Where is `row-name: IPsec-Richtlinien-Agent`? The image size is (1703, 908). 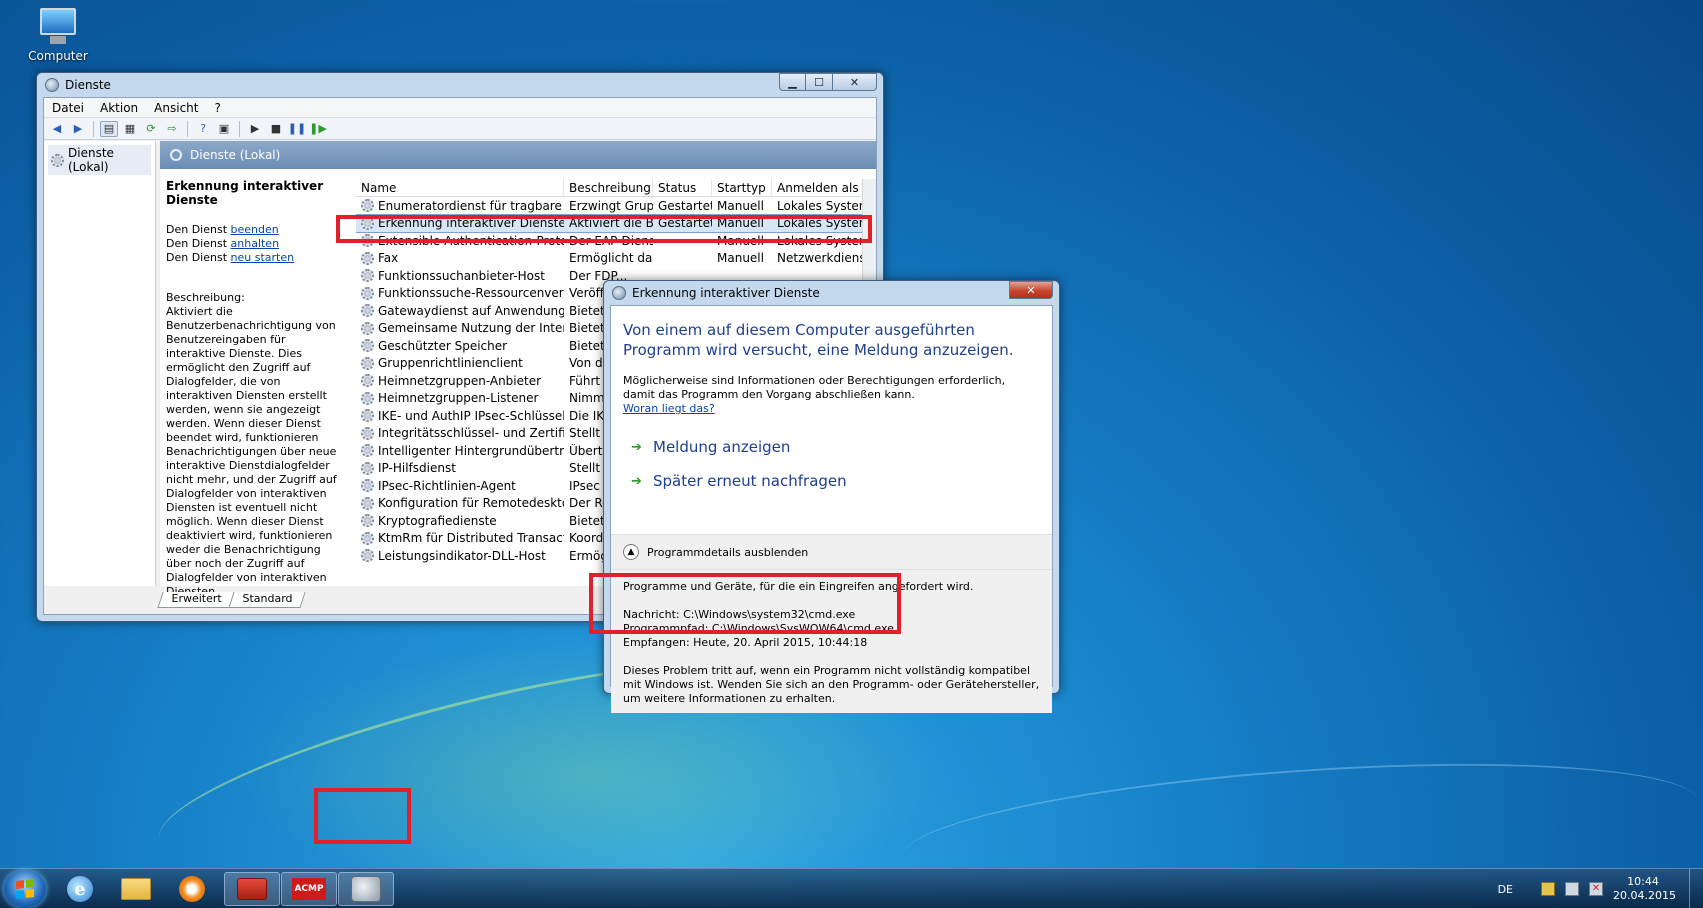
row-name: IPsec-Richtlinien-Agent is located at coordinates (460, 486).